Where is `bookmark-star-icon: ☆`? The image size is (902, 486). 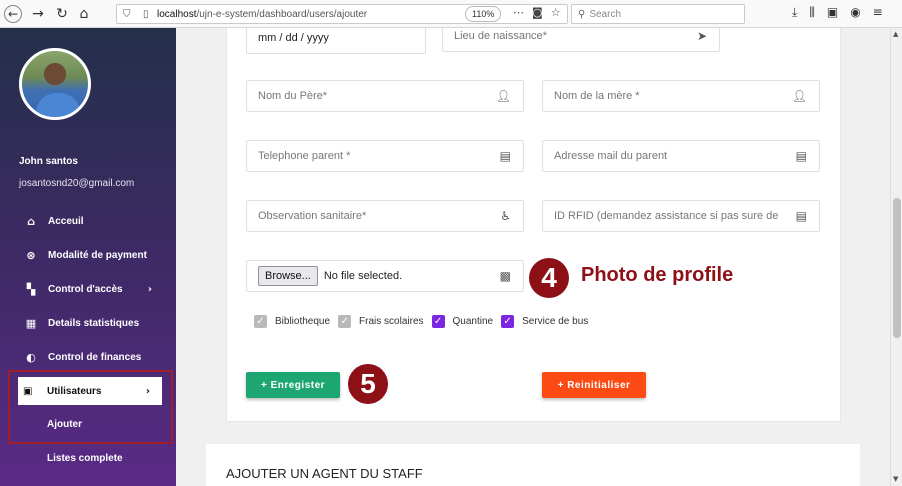 bookmark-star-icon: ☆ is located at coordinates (556, 12).